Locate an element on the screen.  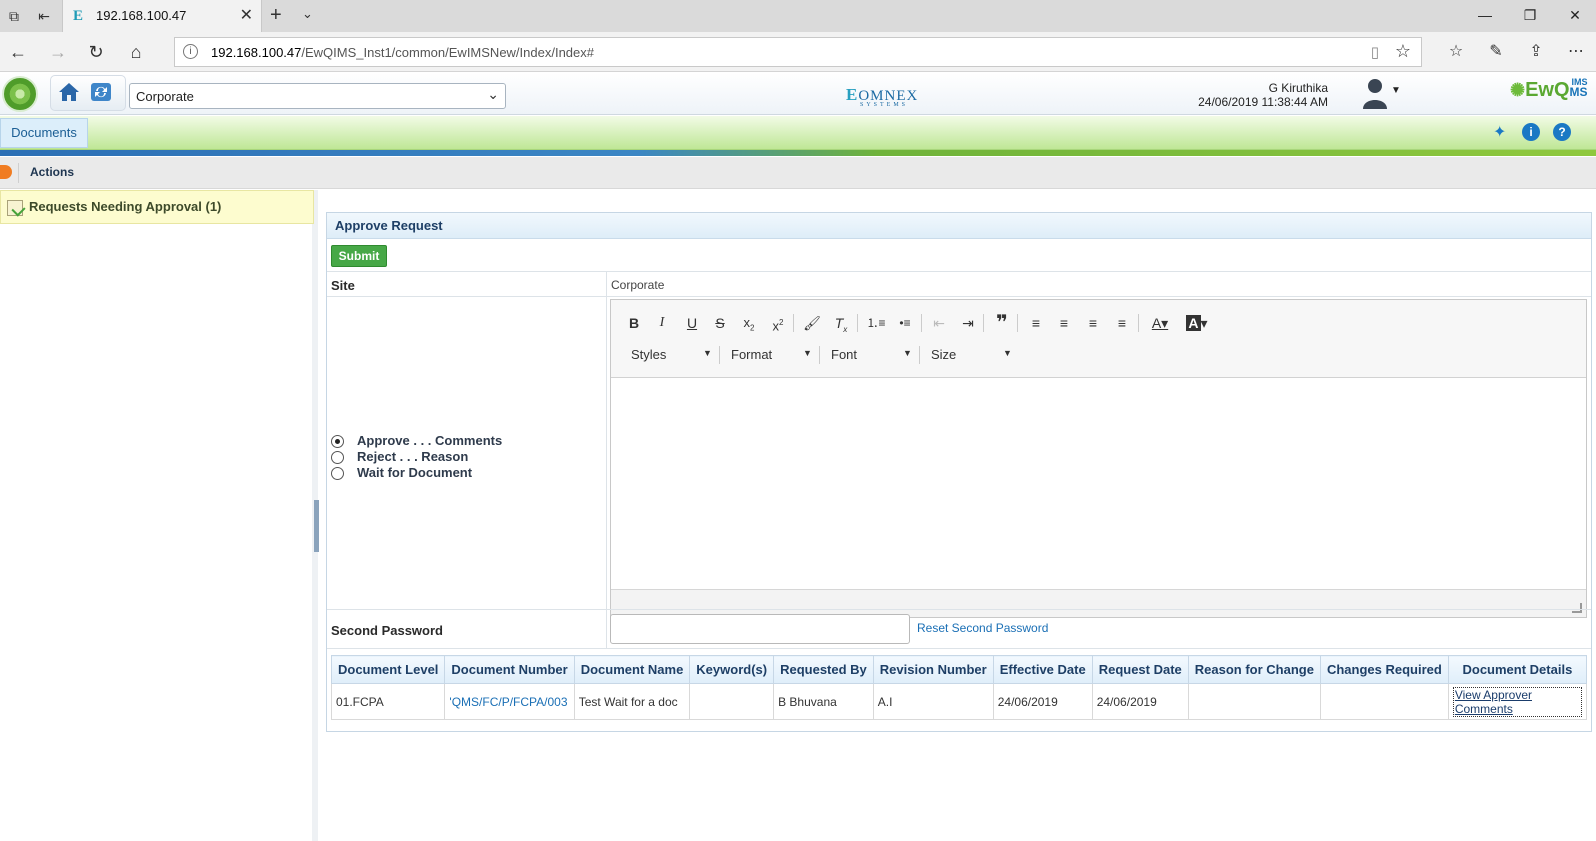
align-right-icon: ≡ is located at coordinates (1093, 323).